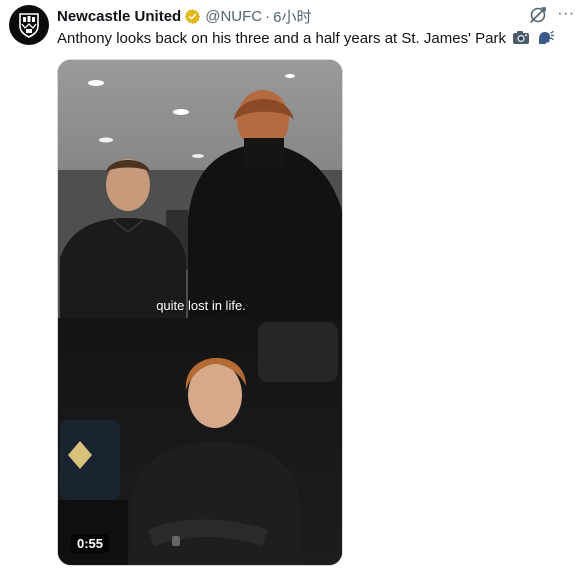 The height and width of the screenshot is (574, 581). I want to click on more-options-button: ···, so click(566, 14).